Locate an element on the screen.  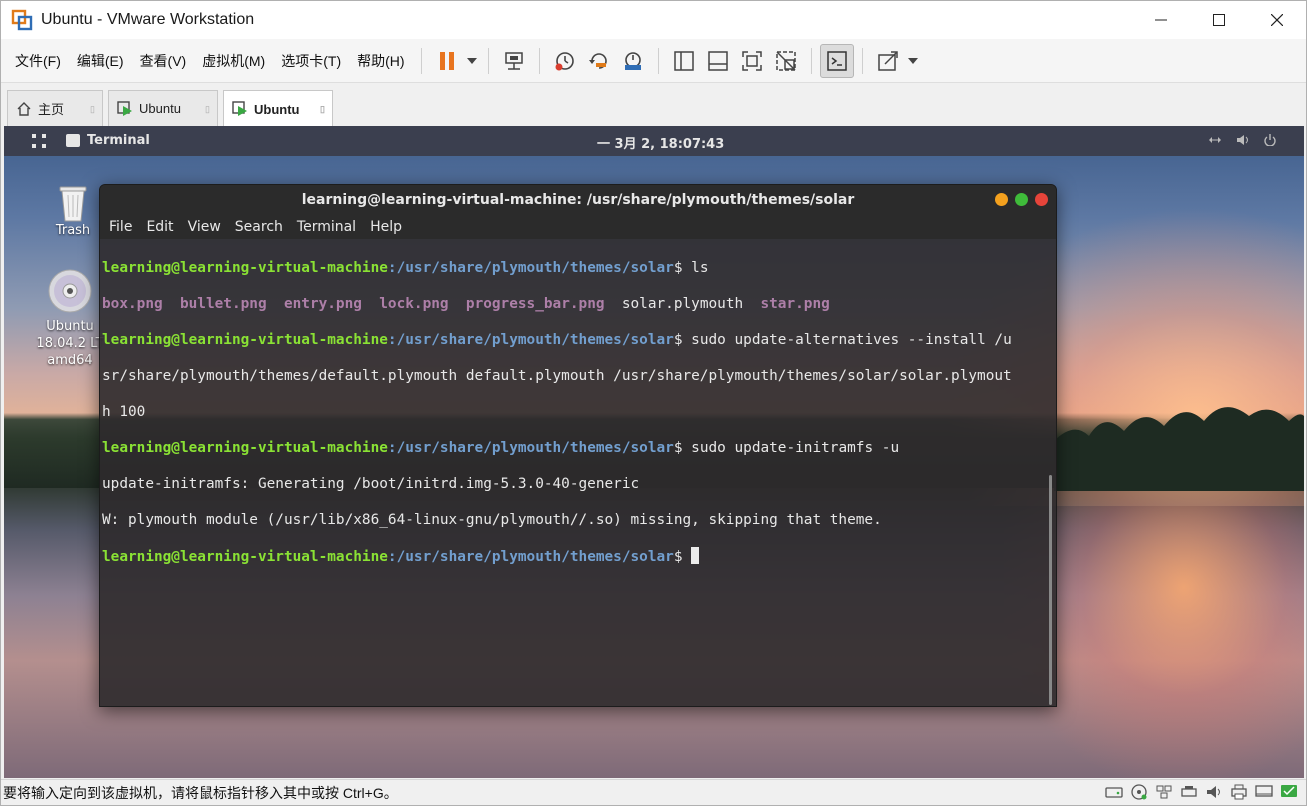
network-adapter-icon is located at coordinates (1164, 792).